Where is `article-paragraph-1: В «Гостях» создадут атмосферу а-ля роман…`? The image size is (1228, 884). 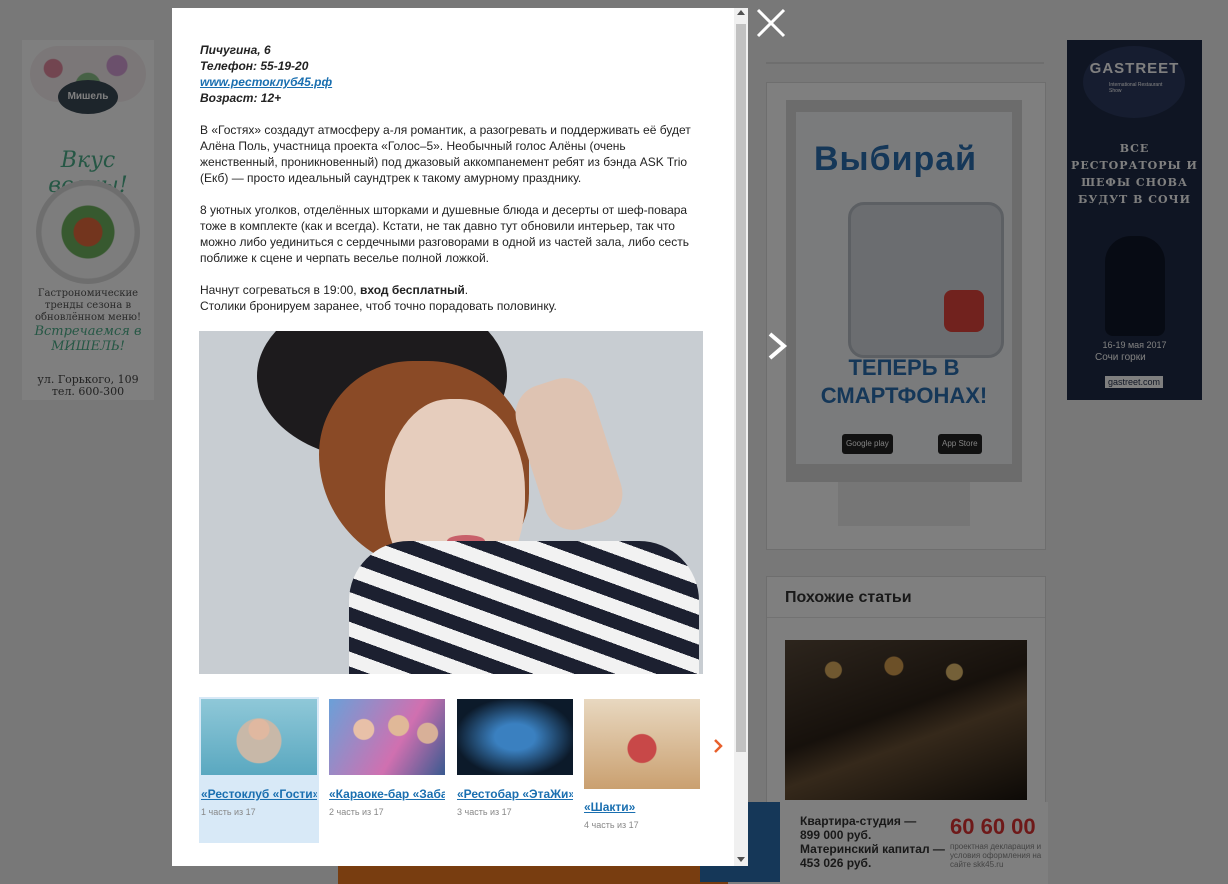 article-paragraph-1: В «Гостях» создадут атмосферу а-ля роман… is located at coordinates (445, 154).